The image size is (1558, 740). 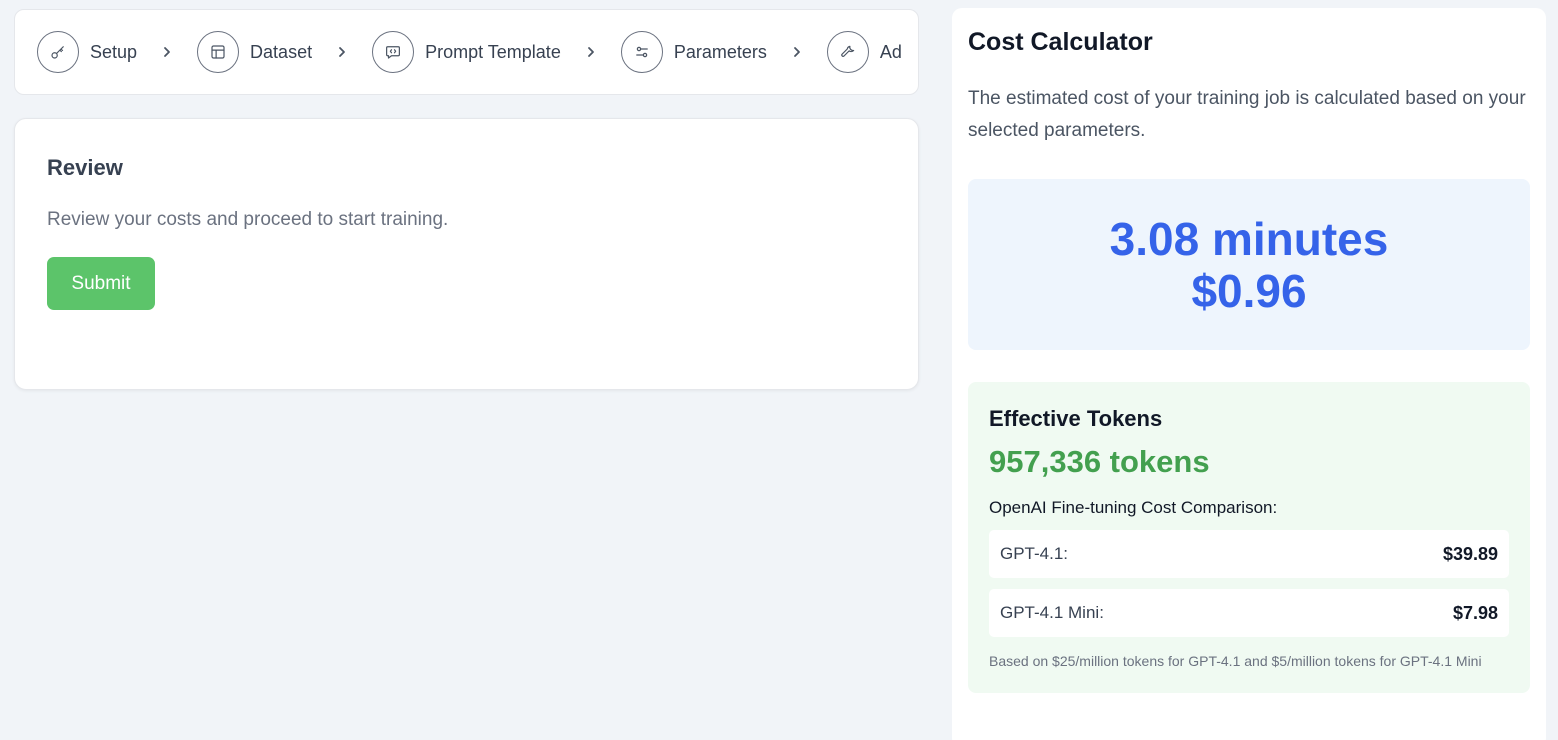 I want to click on review-title: Review, so click(x=85, y=167).